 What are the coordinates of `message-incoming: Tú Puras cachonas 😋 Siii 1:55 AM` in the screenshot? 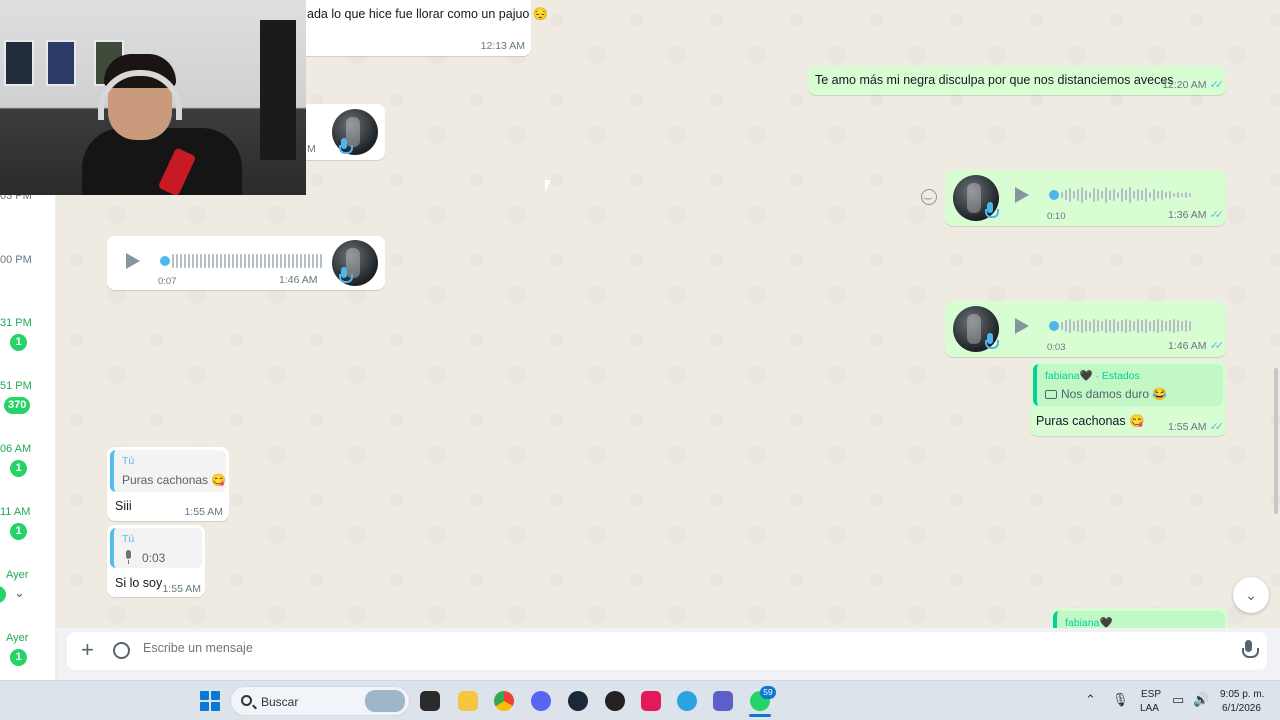 It's located at (168, 484).